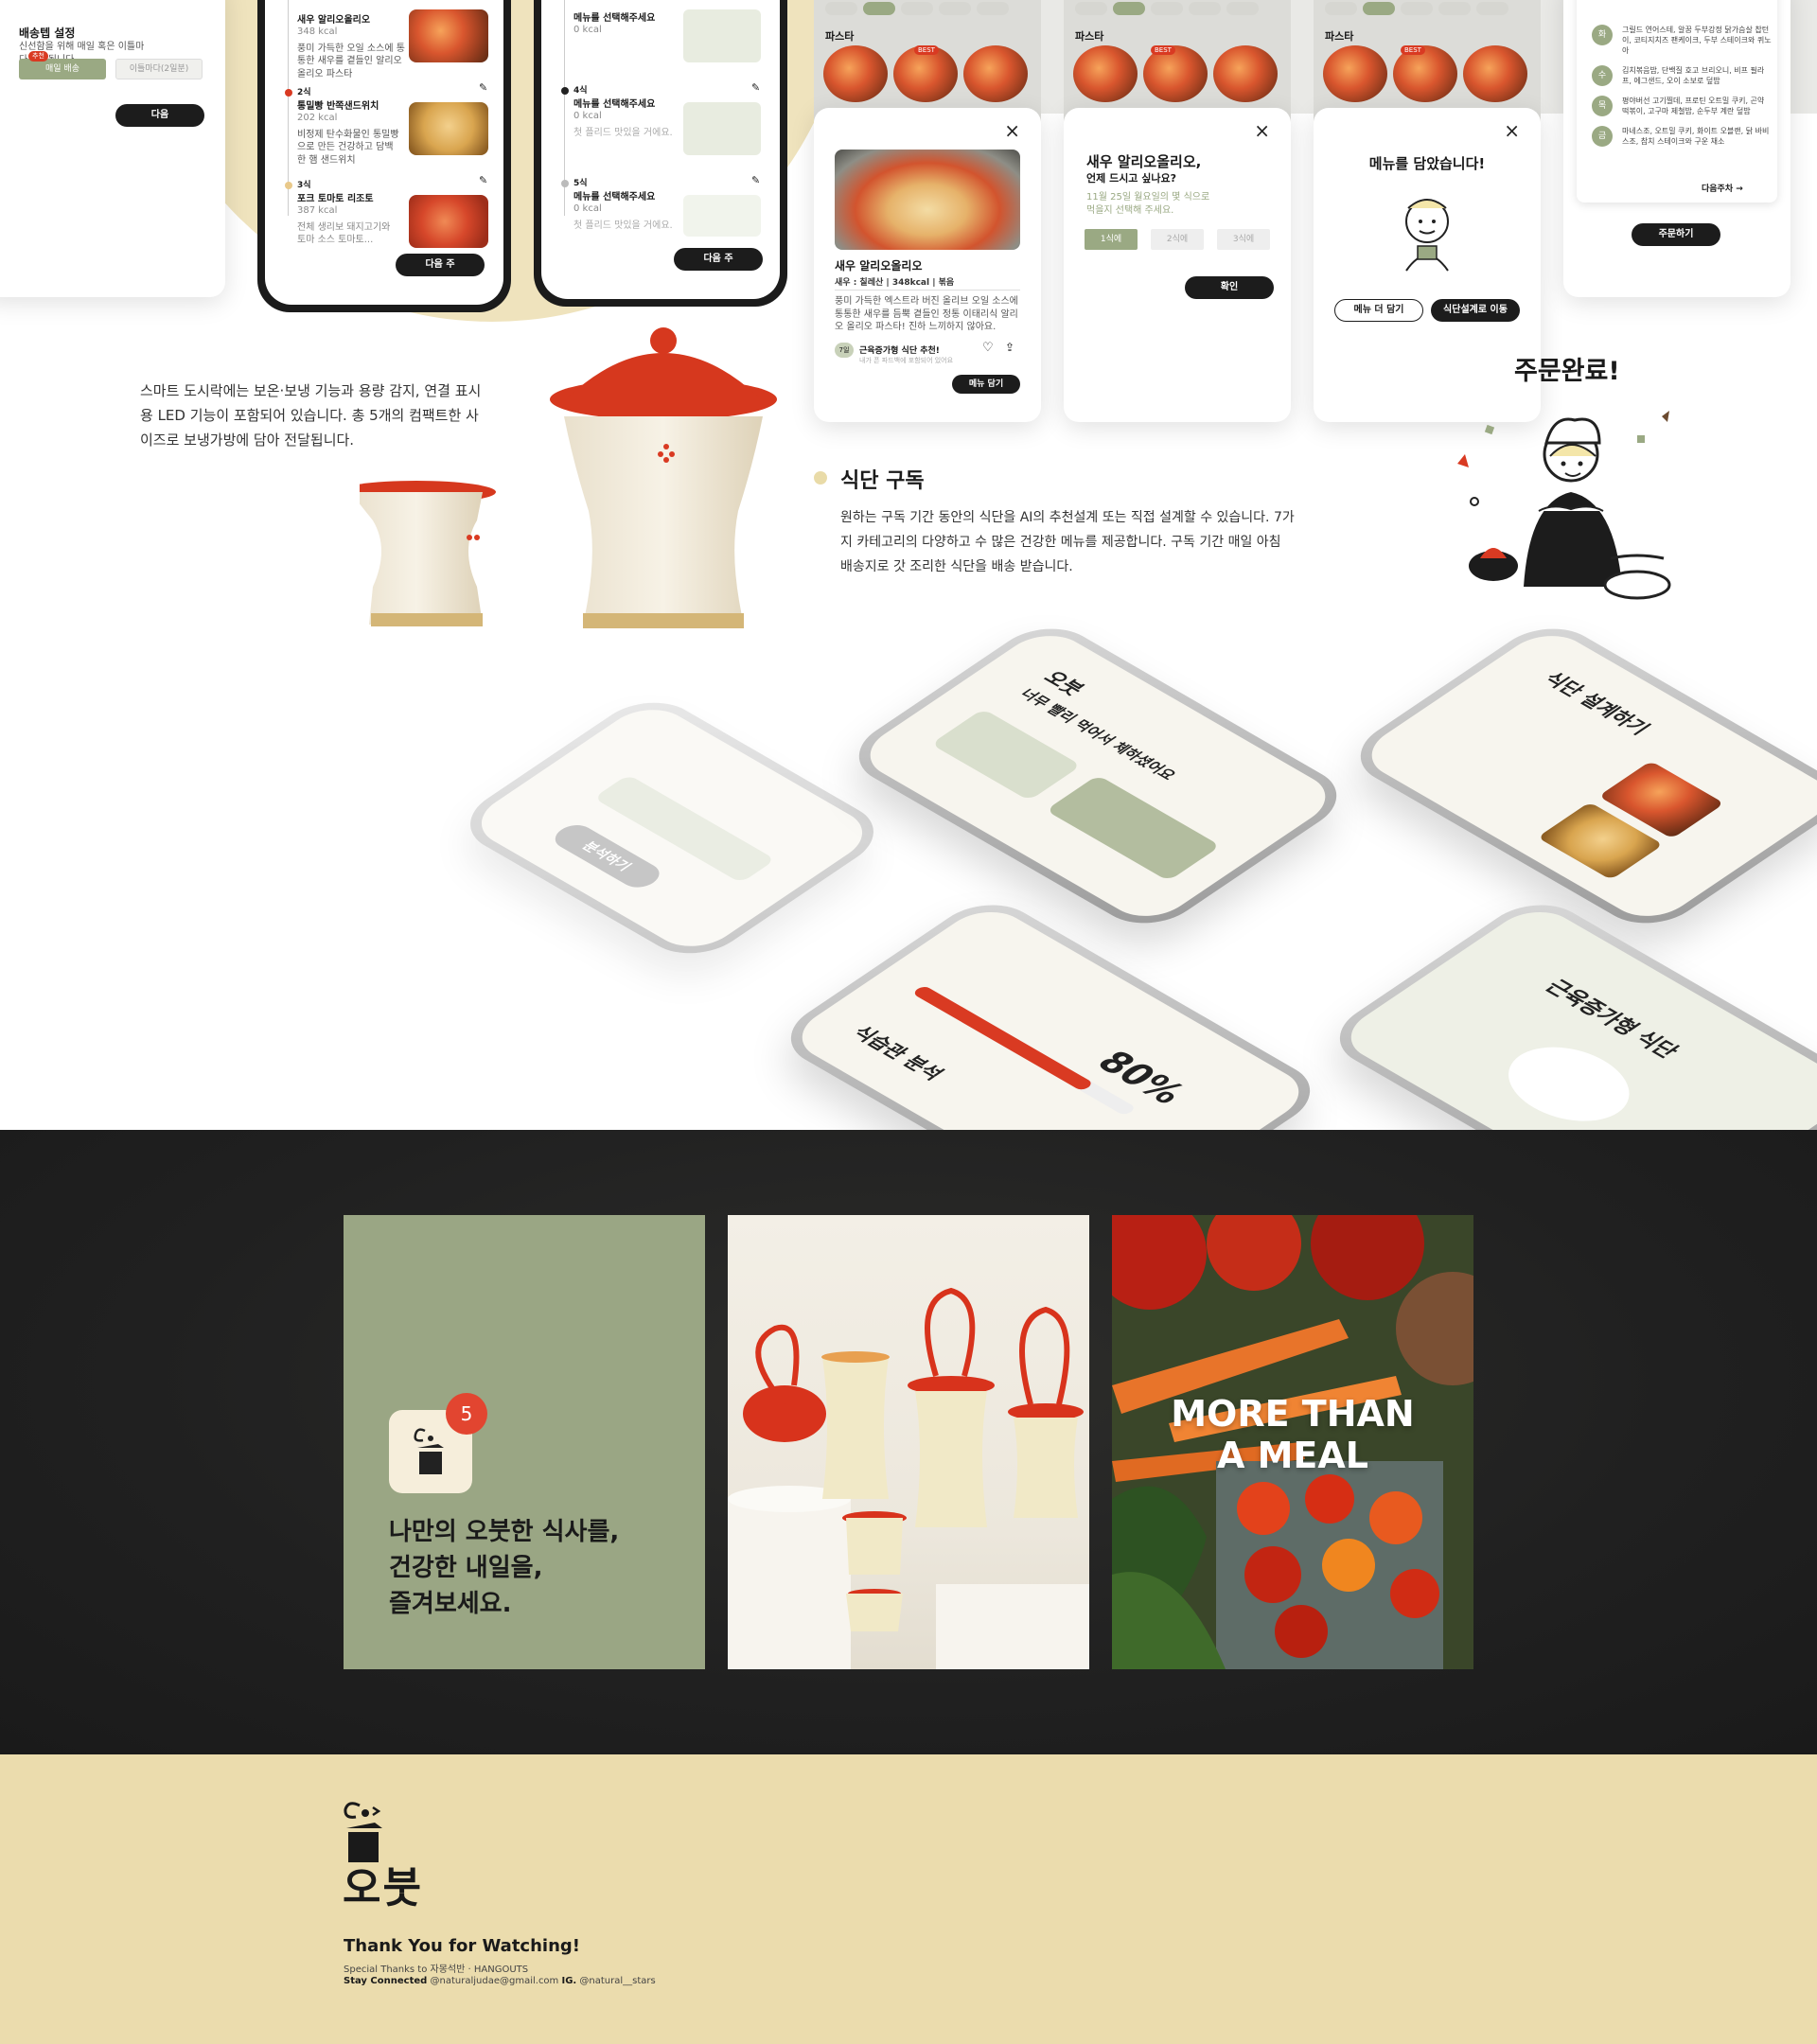 Image resolution: width=1817 pixels, height=2044 pixels. Describe the element at coordinates (844, 350) in the screenshot. I see `tag-badge: 7일` at that location.